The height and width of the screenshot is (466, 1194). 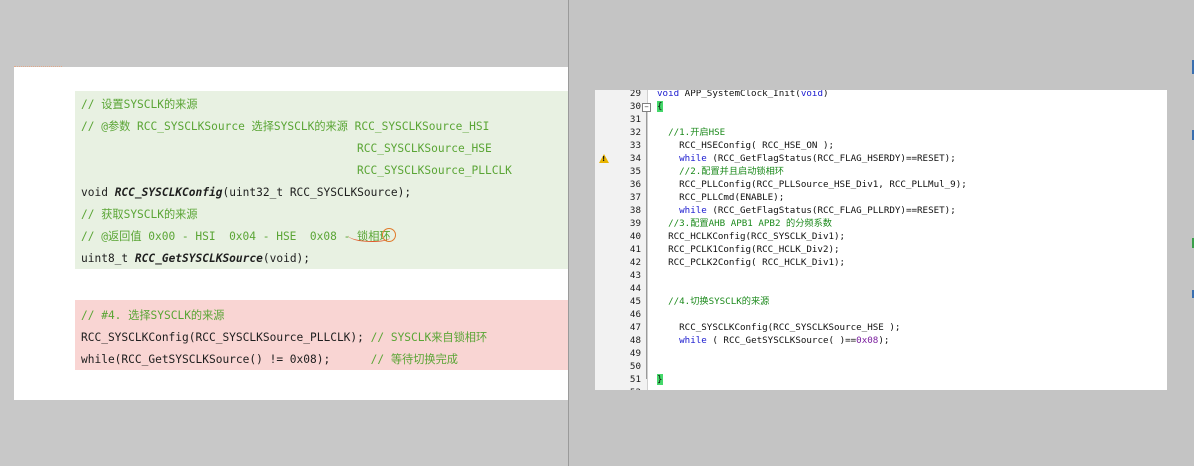 I want to click on doc-text: while(RCC_GetSYSCLKSource() != 0x08);, so click(x=226, y=359).